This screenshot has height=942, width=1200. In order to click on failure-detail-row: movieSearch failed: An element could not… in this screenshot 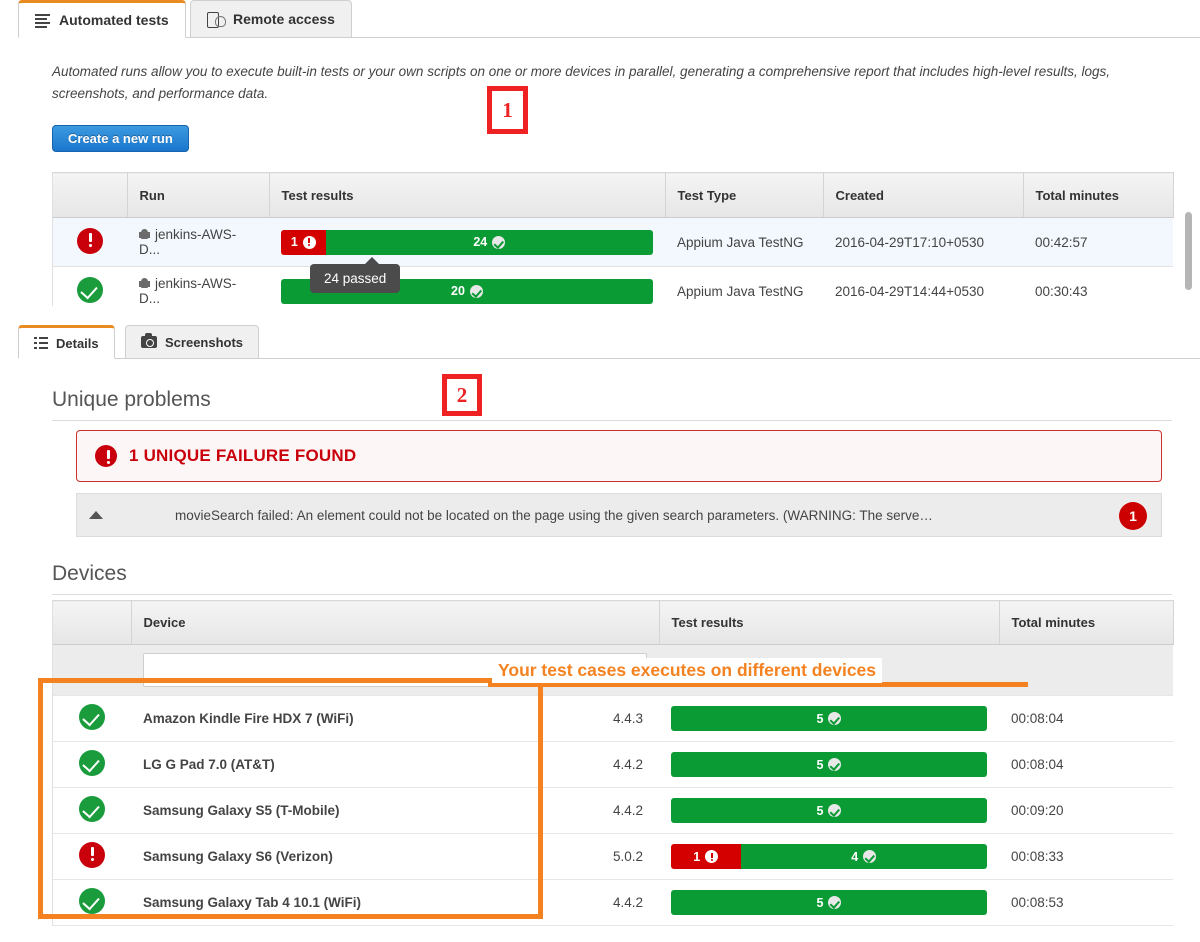, I will do `click(619, 515)`.